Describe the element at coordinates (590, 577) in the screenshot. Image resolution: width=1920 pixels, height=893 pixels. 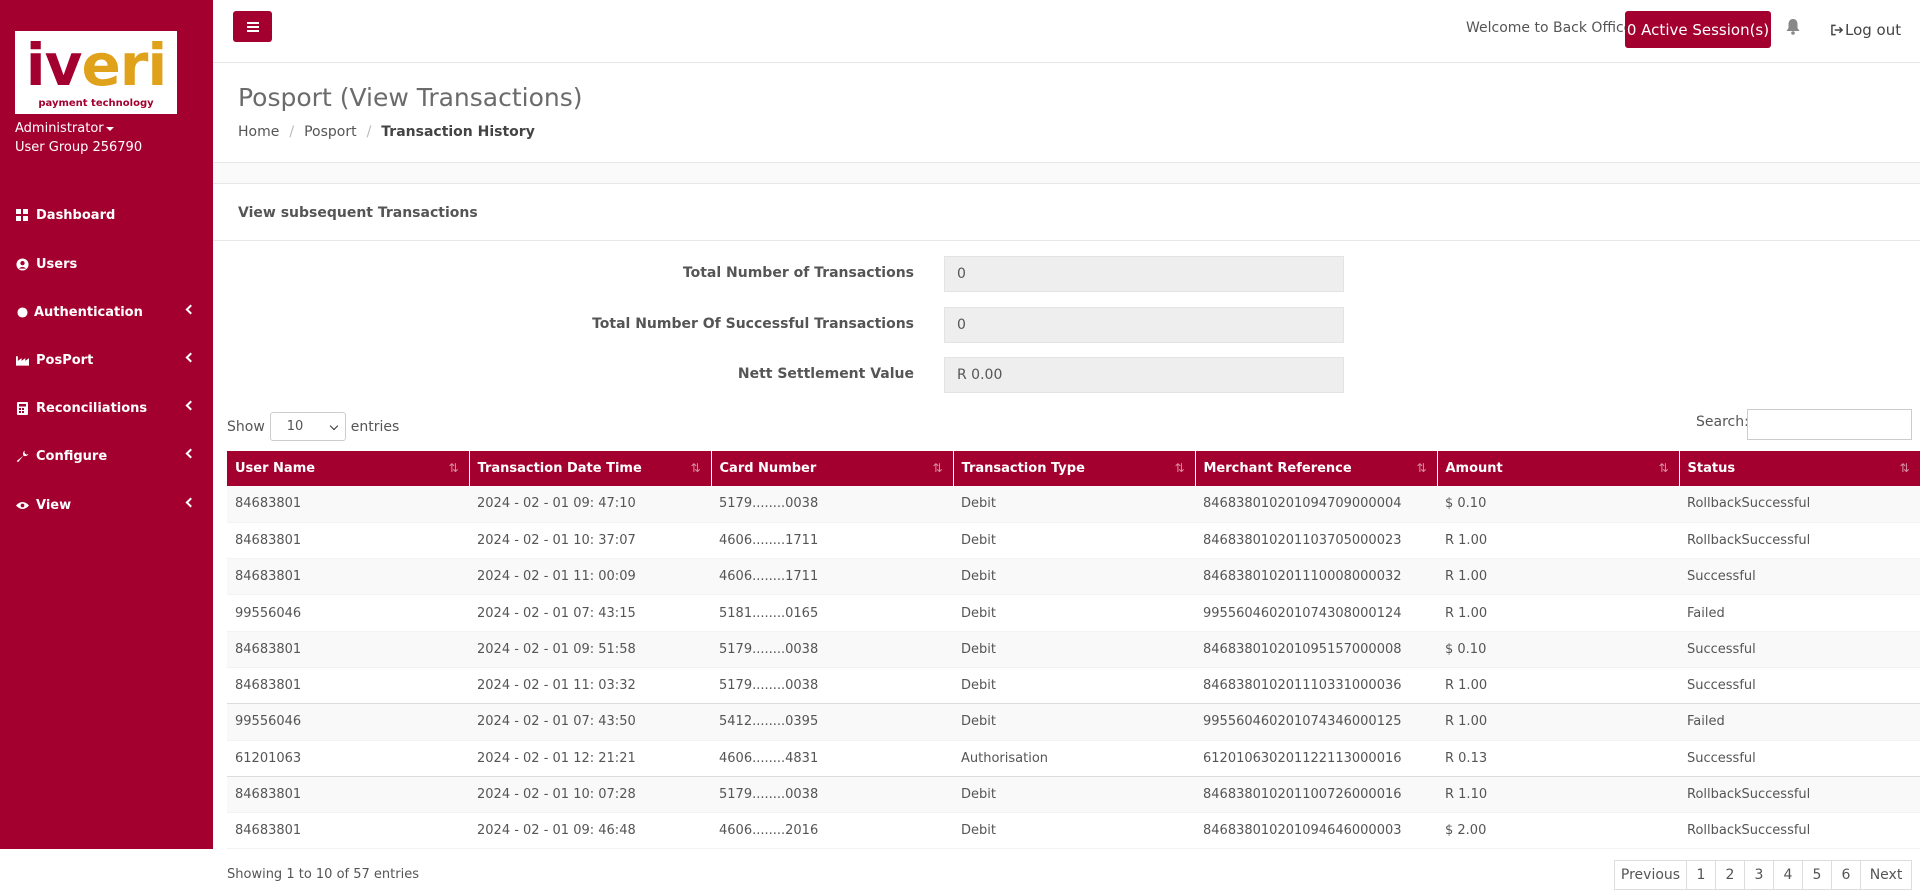
I see `cell-transaction-date-time: 2024 - 02 - 01 11: 00:09` at that location.